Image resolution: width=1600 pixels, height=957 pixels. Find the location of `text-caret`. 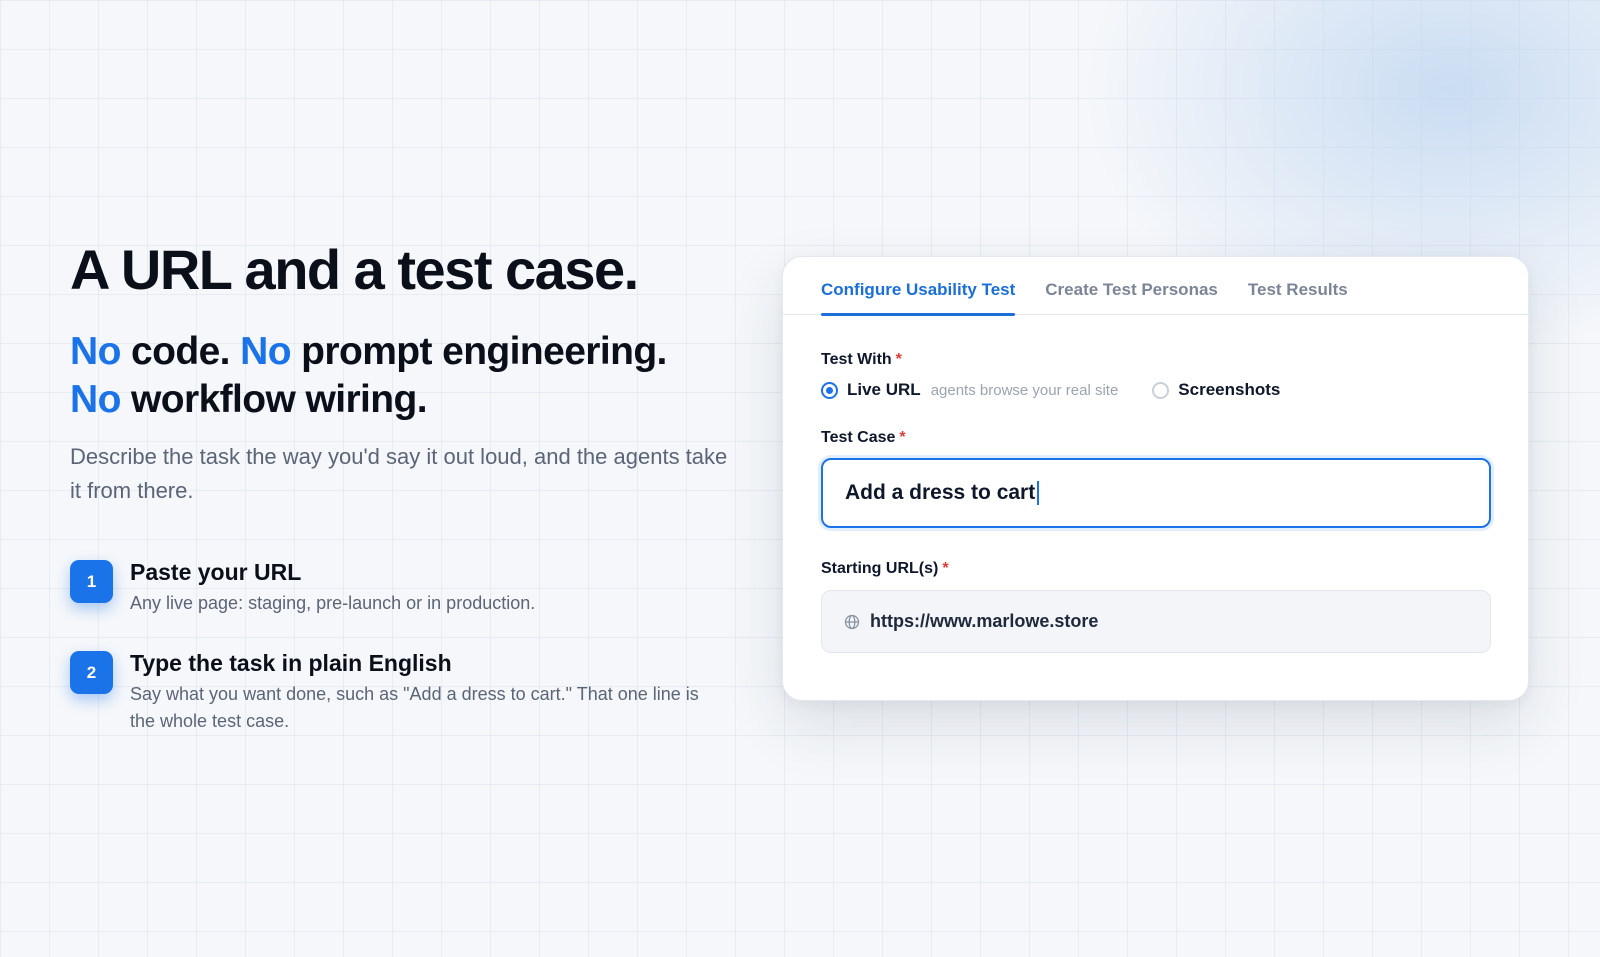

text-caret is located at coordinates (1038, 493).